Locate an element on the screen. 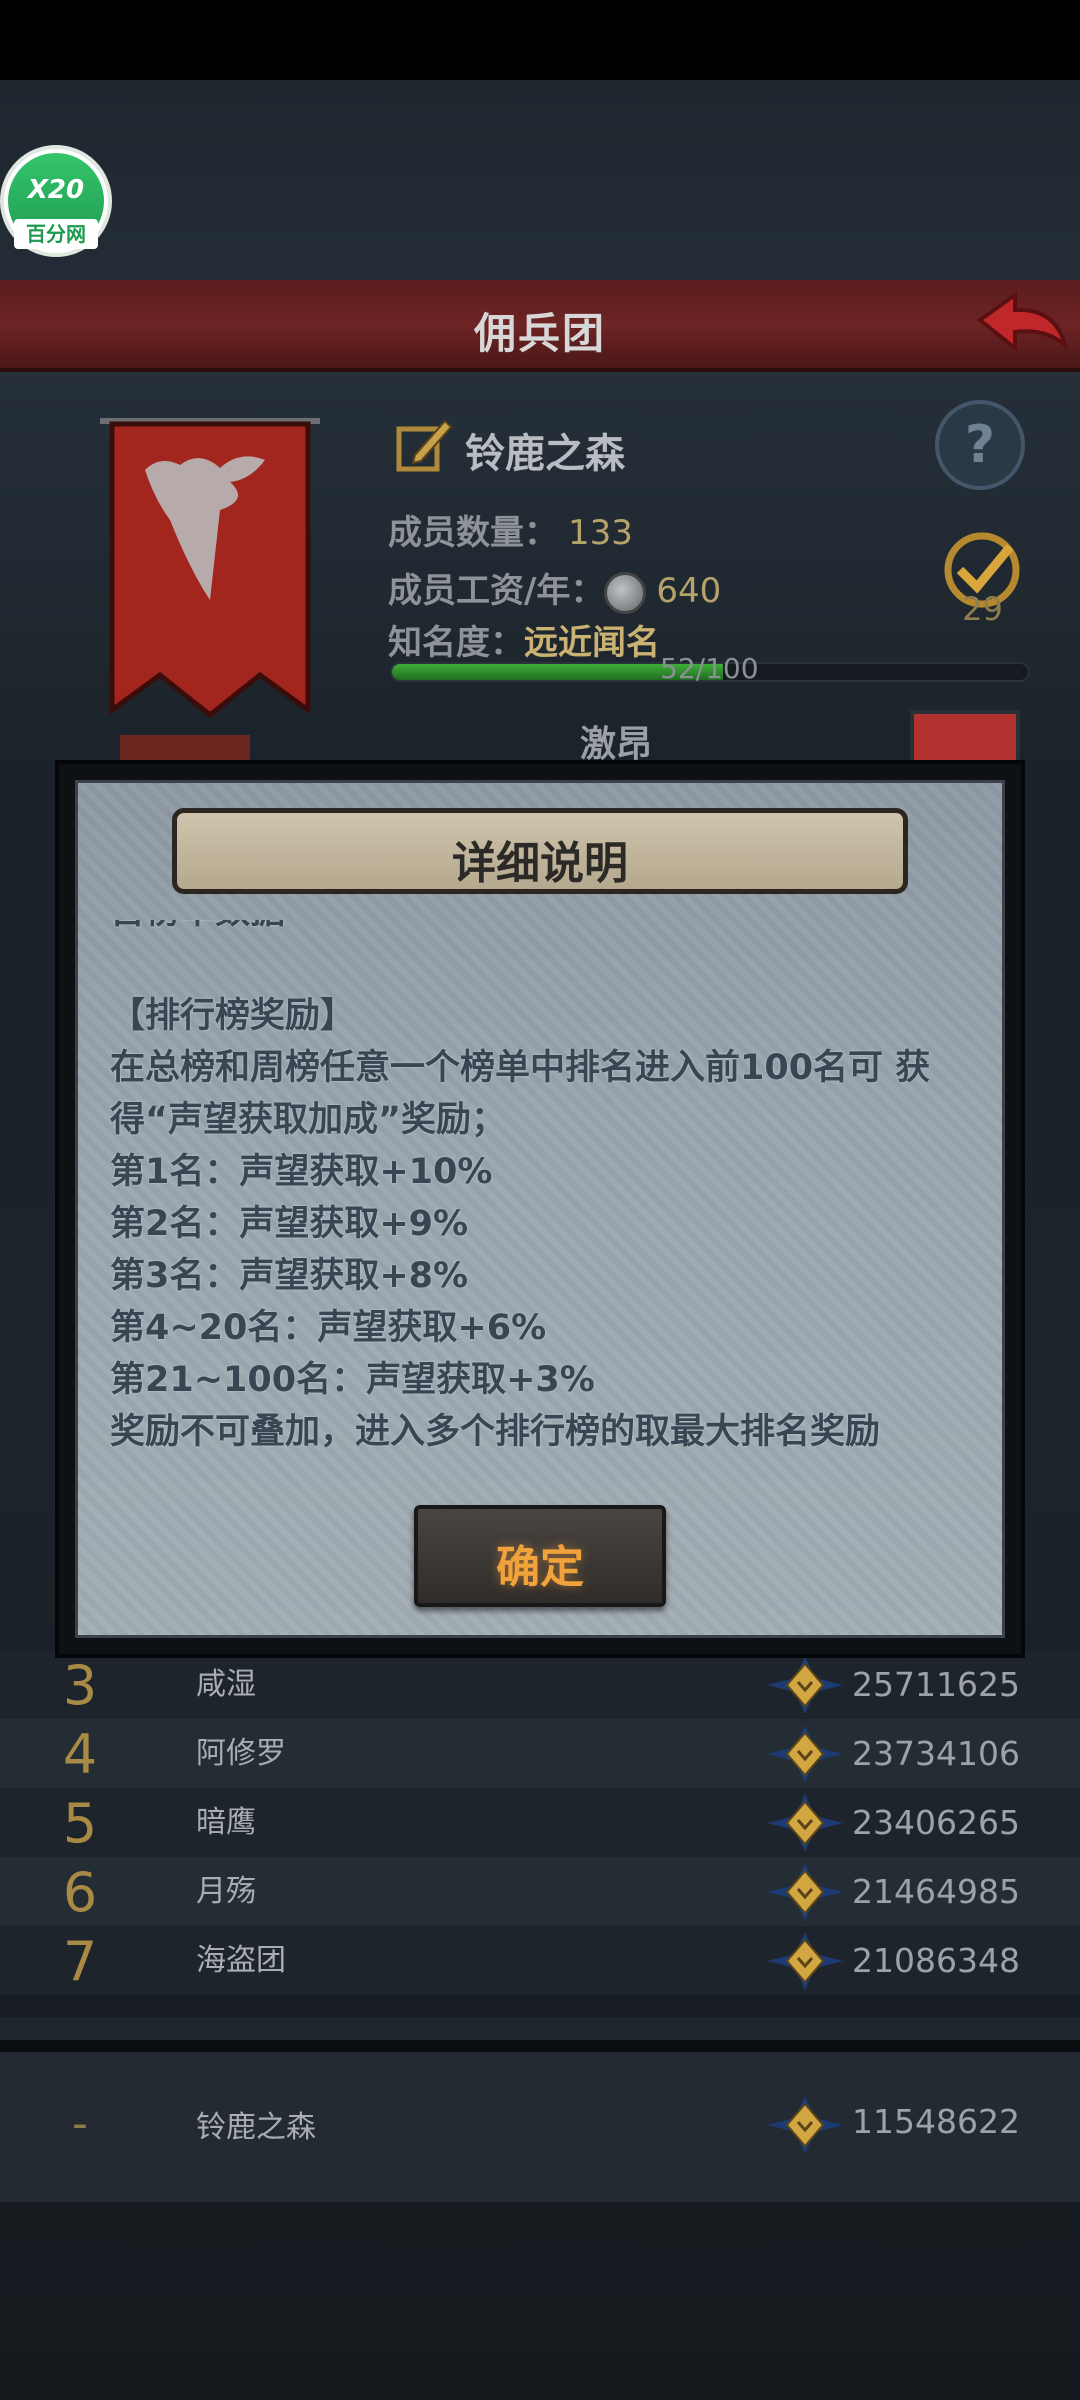  description-line: 第1名：声望获取+10% is located at coordinates (301, 1172).